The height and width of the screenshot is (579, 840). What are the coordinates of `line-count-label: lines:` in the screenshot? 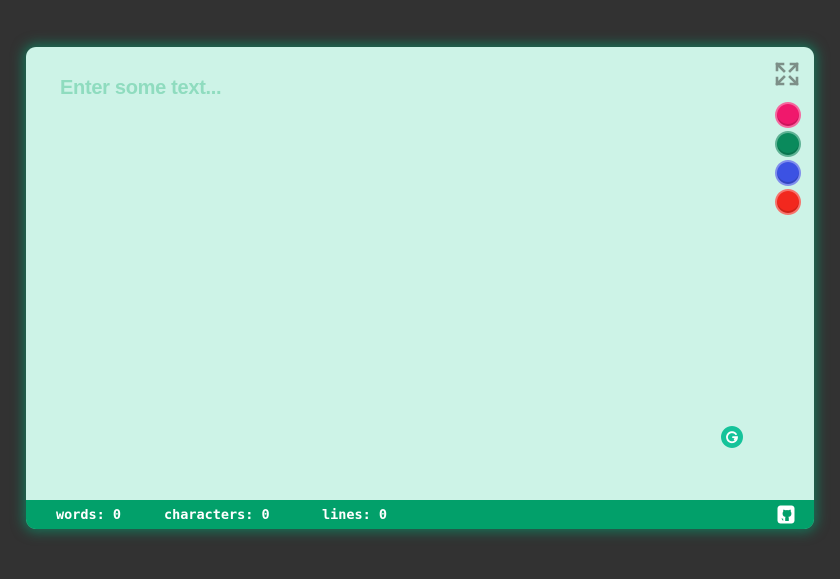 It's located at (346, 515).